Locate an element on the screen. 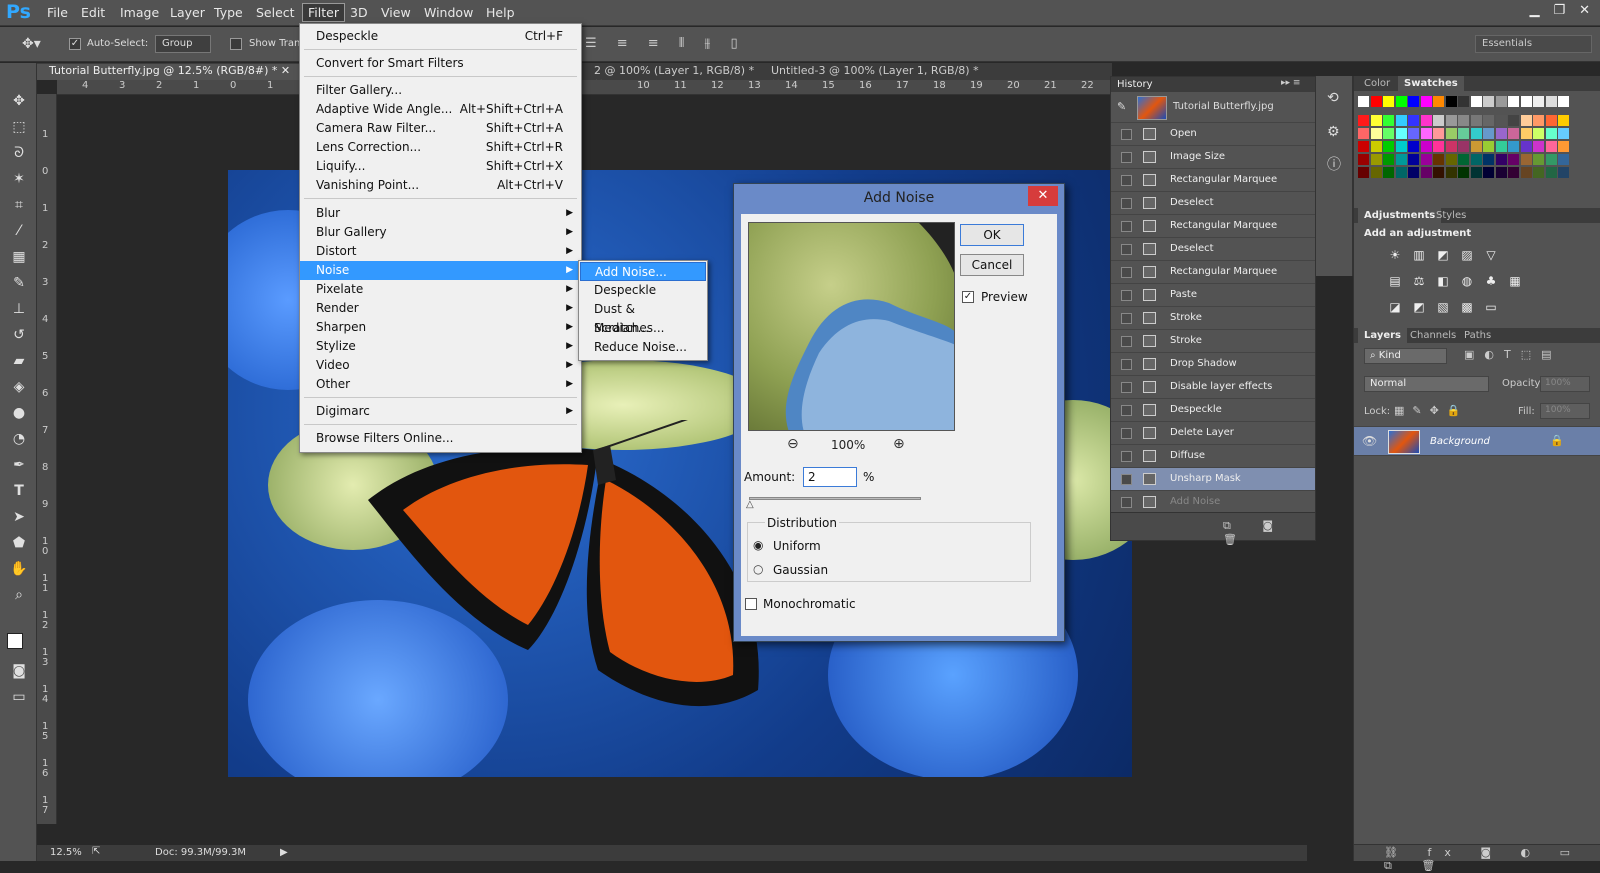 This screenshot has height=873, width=1600. history-item: Deselect is located at coordinates (1213, 249).